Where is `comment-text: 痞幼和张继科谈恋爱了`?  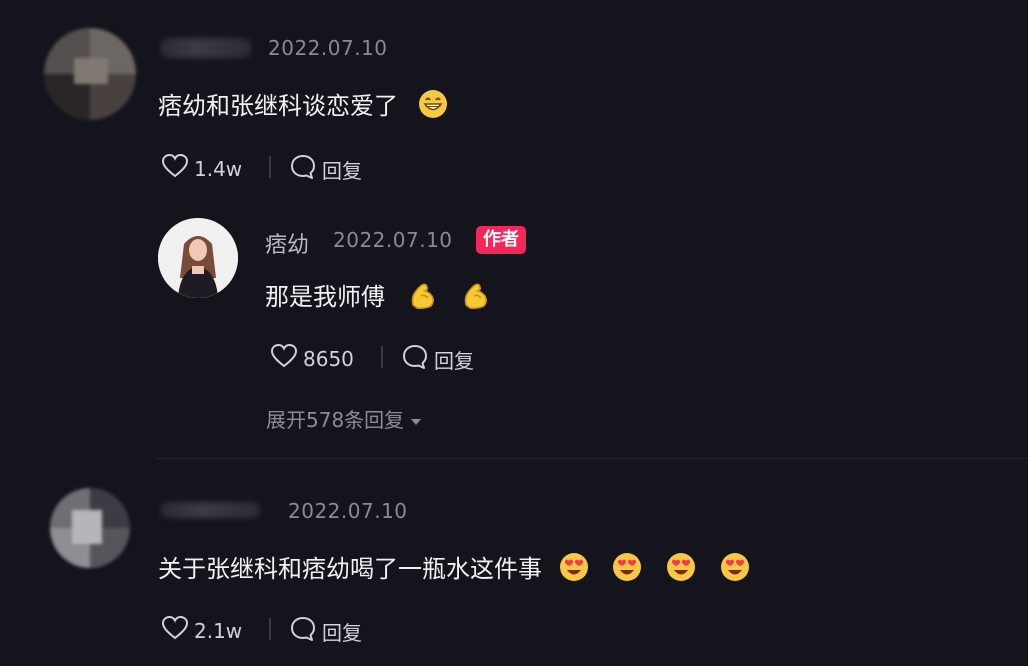 comment-text: 痞幼和张继科谈恋爱了 is located at coordinates (303, 105).